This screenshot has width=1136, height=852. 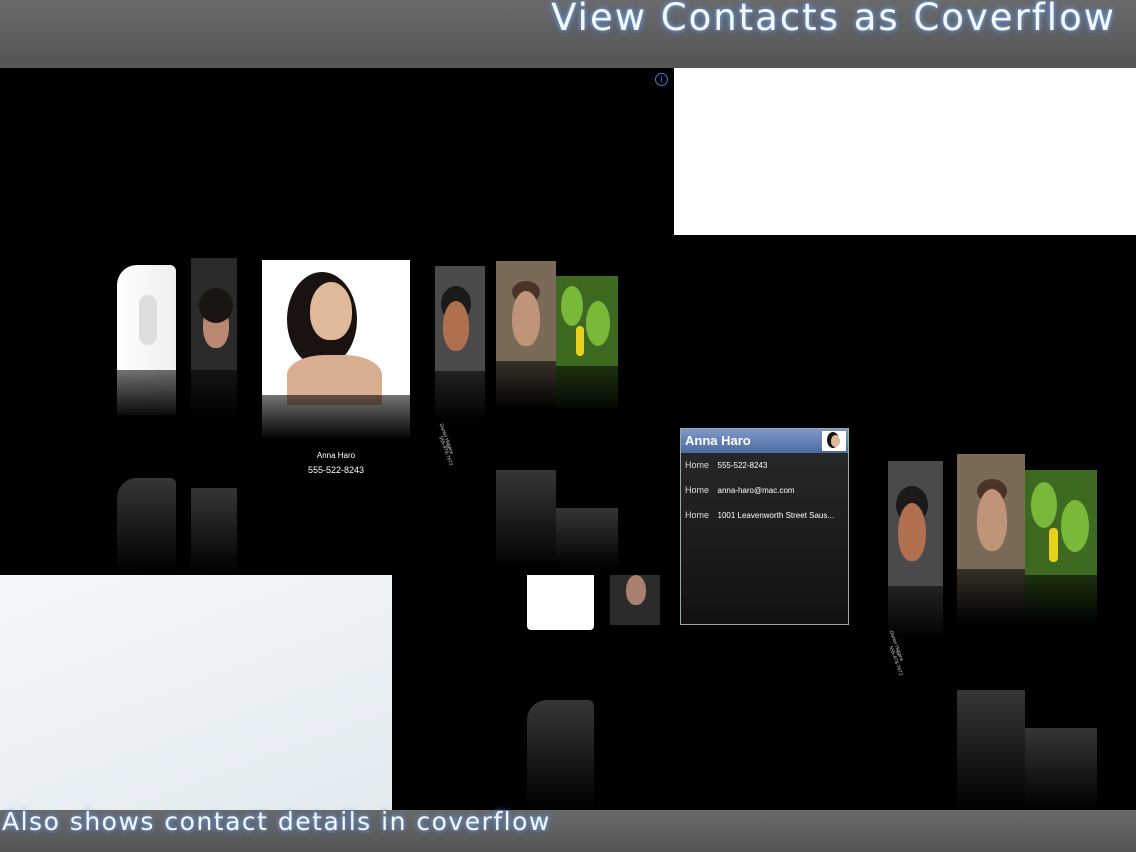 I want to click on blank-panel-top, so click(x=905, y=151).